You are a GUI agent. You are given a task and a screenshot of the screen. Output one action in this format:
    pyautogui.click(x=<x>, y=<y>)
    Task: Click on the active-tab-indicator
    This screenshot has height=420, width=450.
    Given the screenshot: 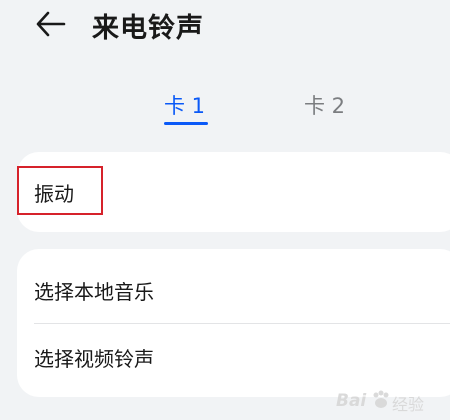 What is the action you would take?
    pyautogui.click(x=186, y=123)
    